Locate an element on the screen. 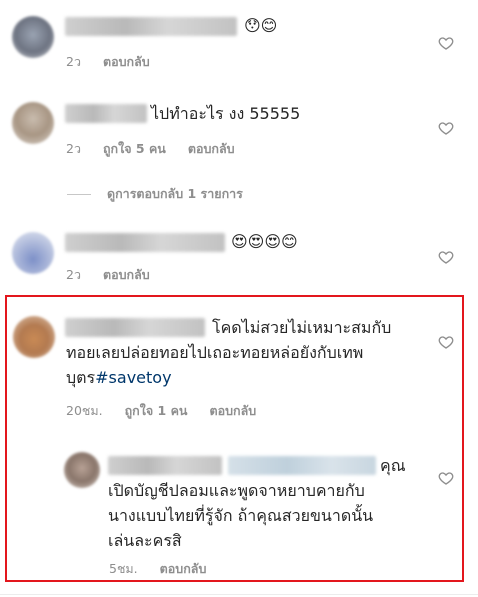 The image size is (478, 597). timestamp: 5ชม. is located at coordinates (123, 568).